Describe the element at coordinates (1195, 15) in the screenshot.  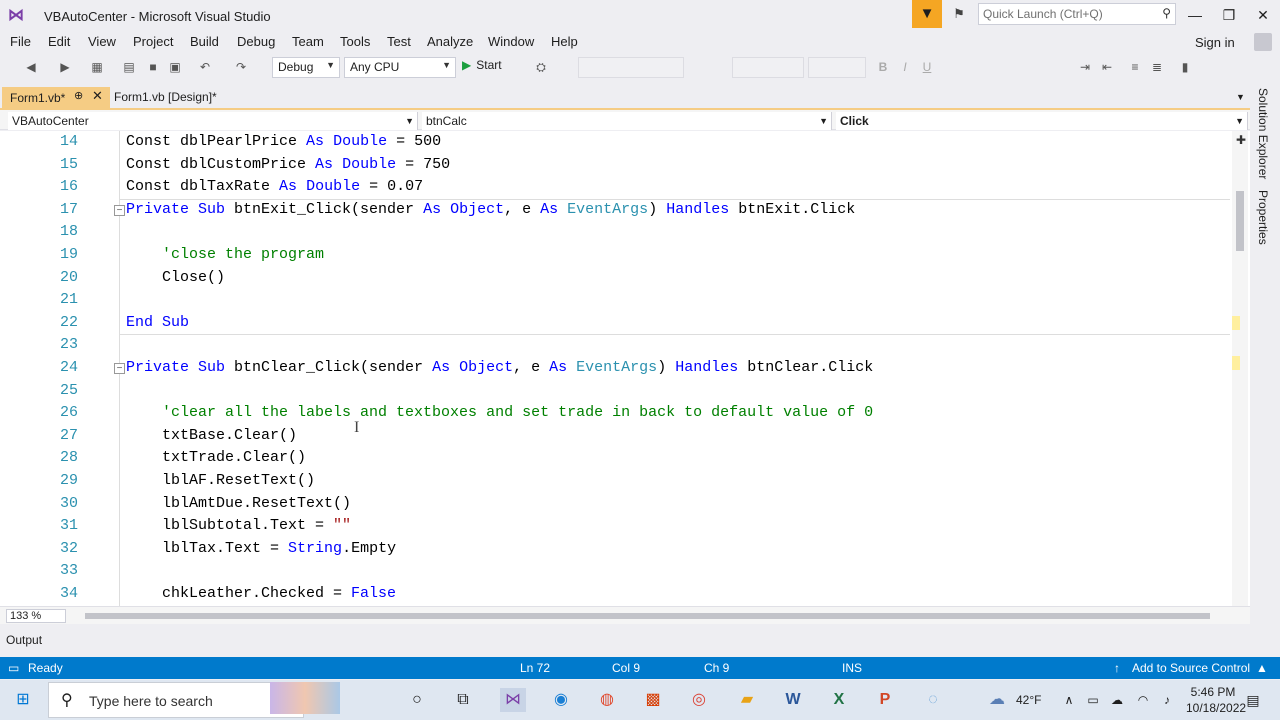
I see `minimize-button: —` at that location.